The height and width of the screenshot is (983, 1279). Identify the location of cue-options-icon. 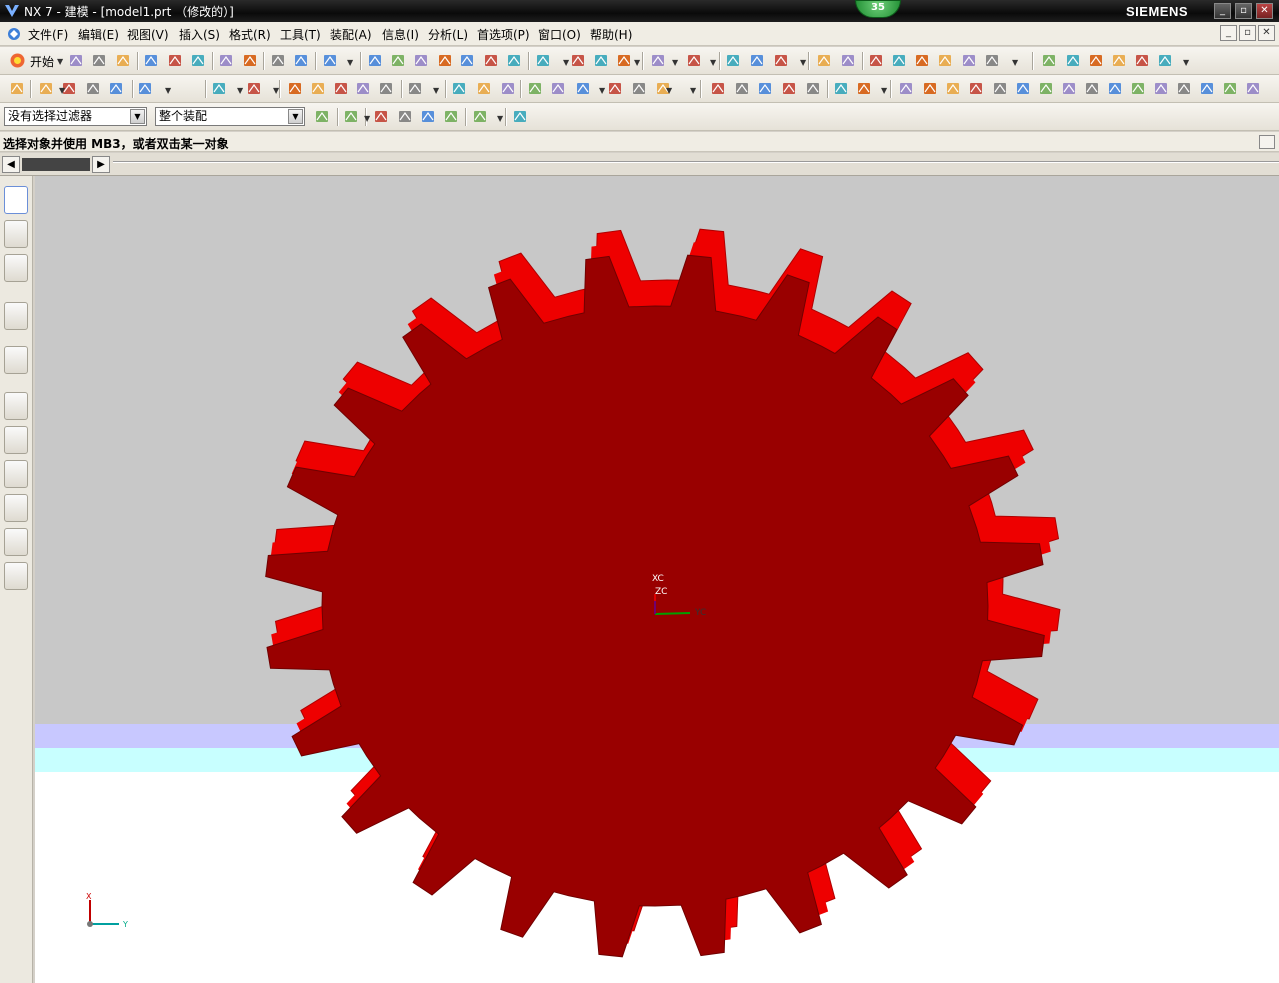
(1267, 142).